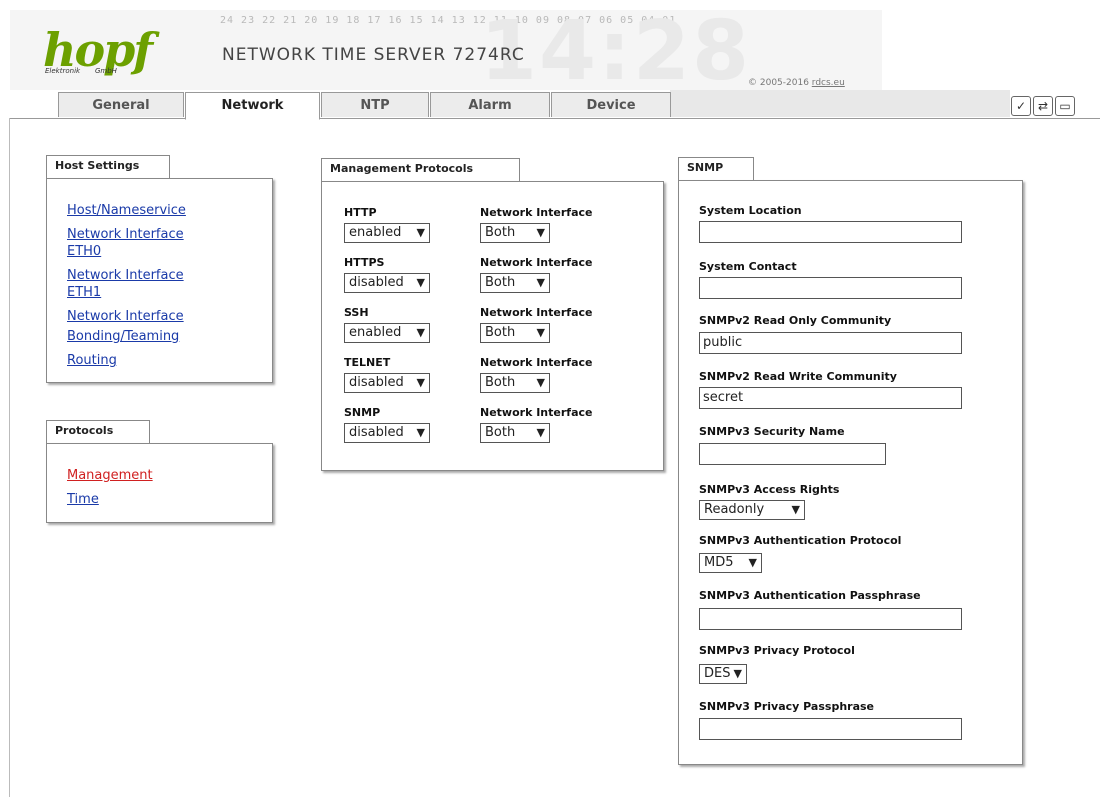 This screenshot has height=797, width=1100. I want to click on telnet-select-value: disabled, so click(376, 382).